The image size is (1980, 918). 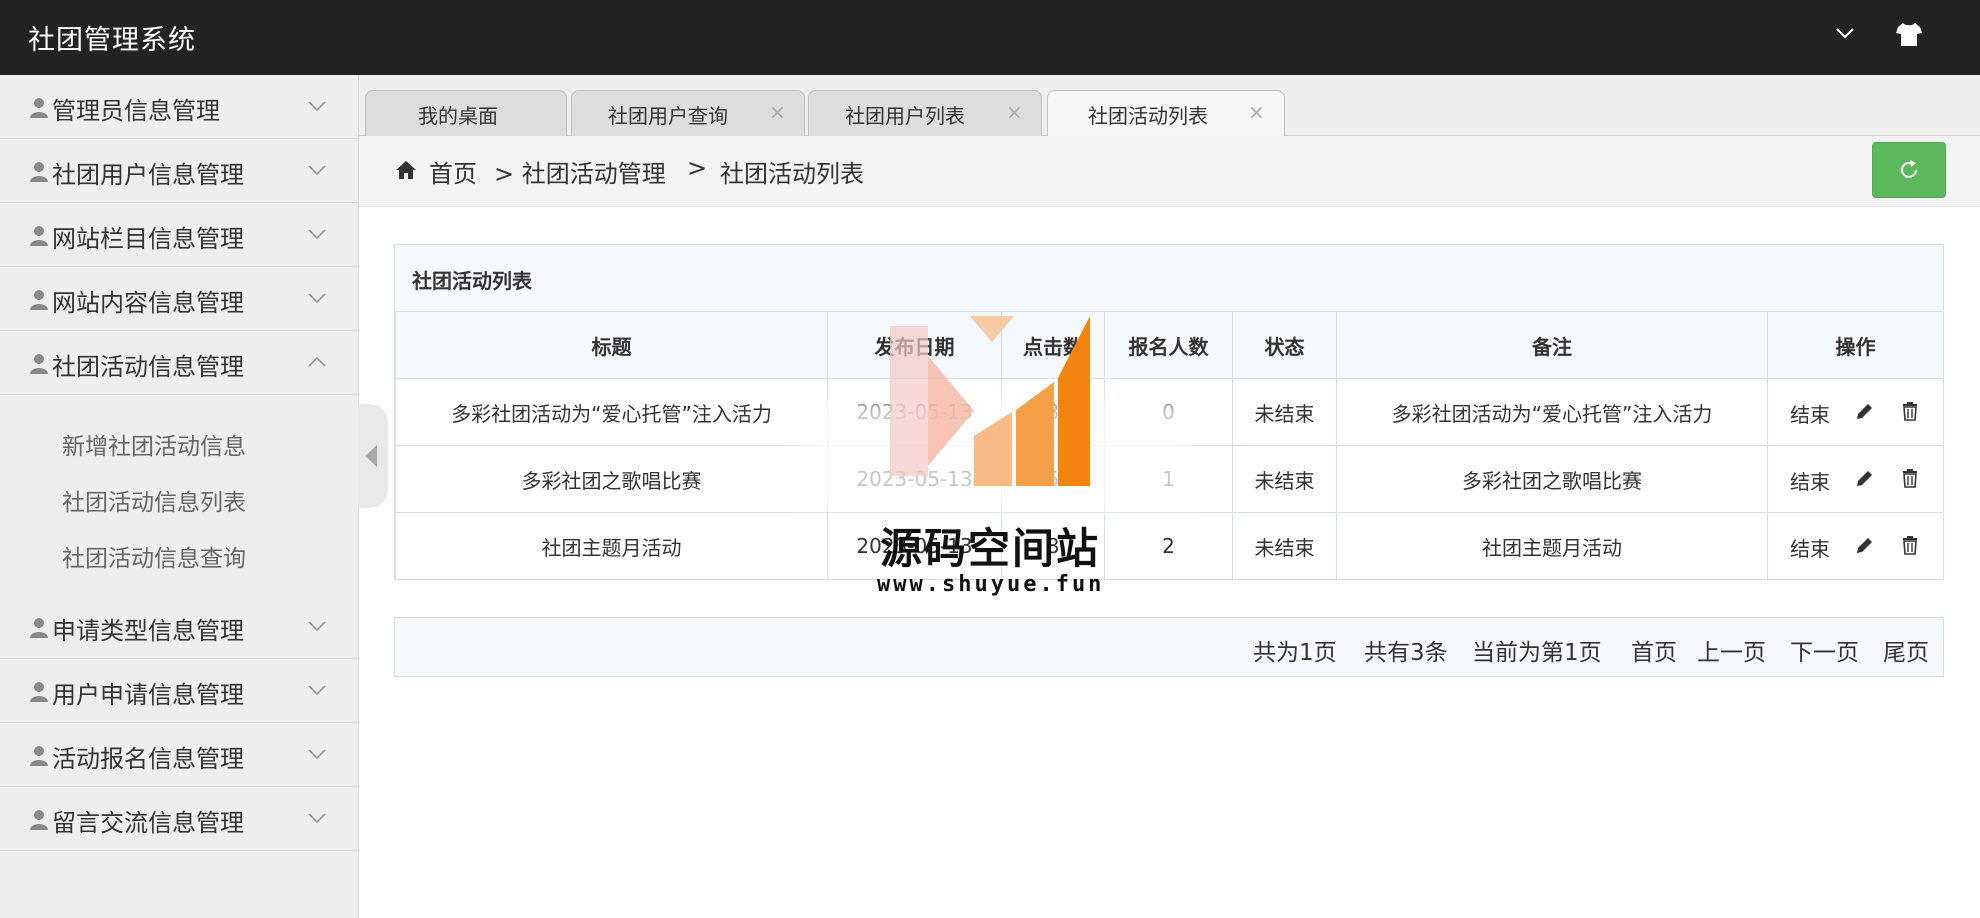 I want to click on breadcrumb-home: 首页, so click(x=453, y=171).